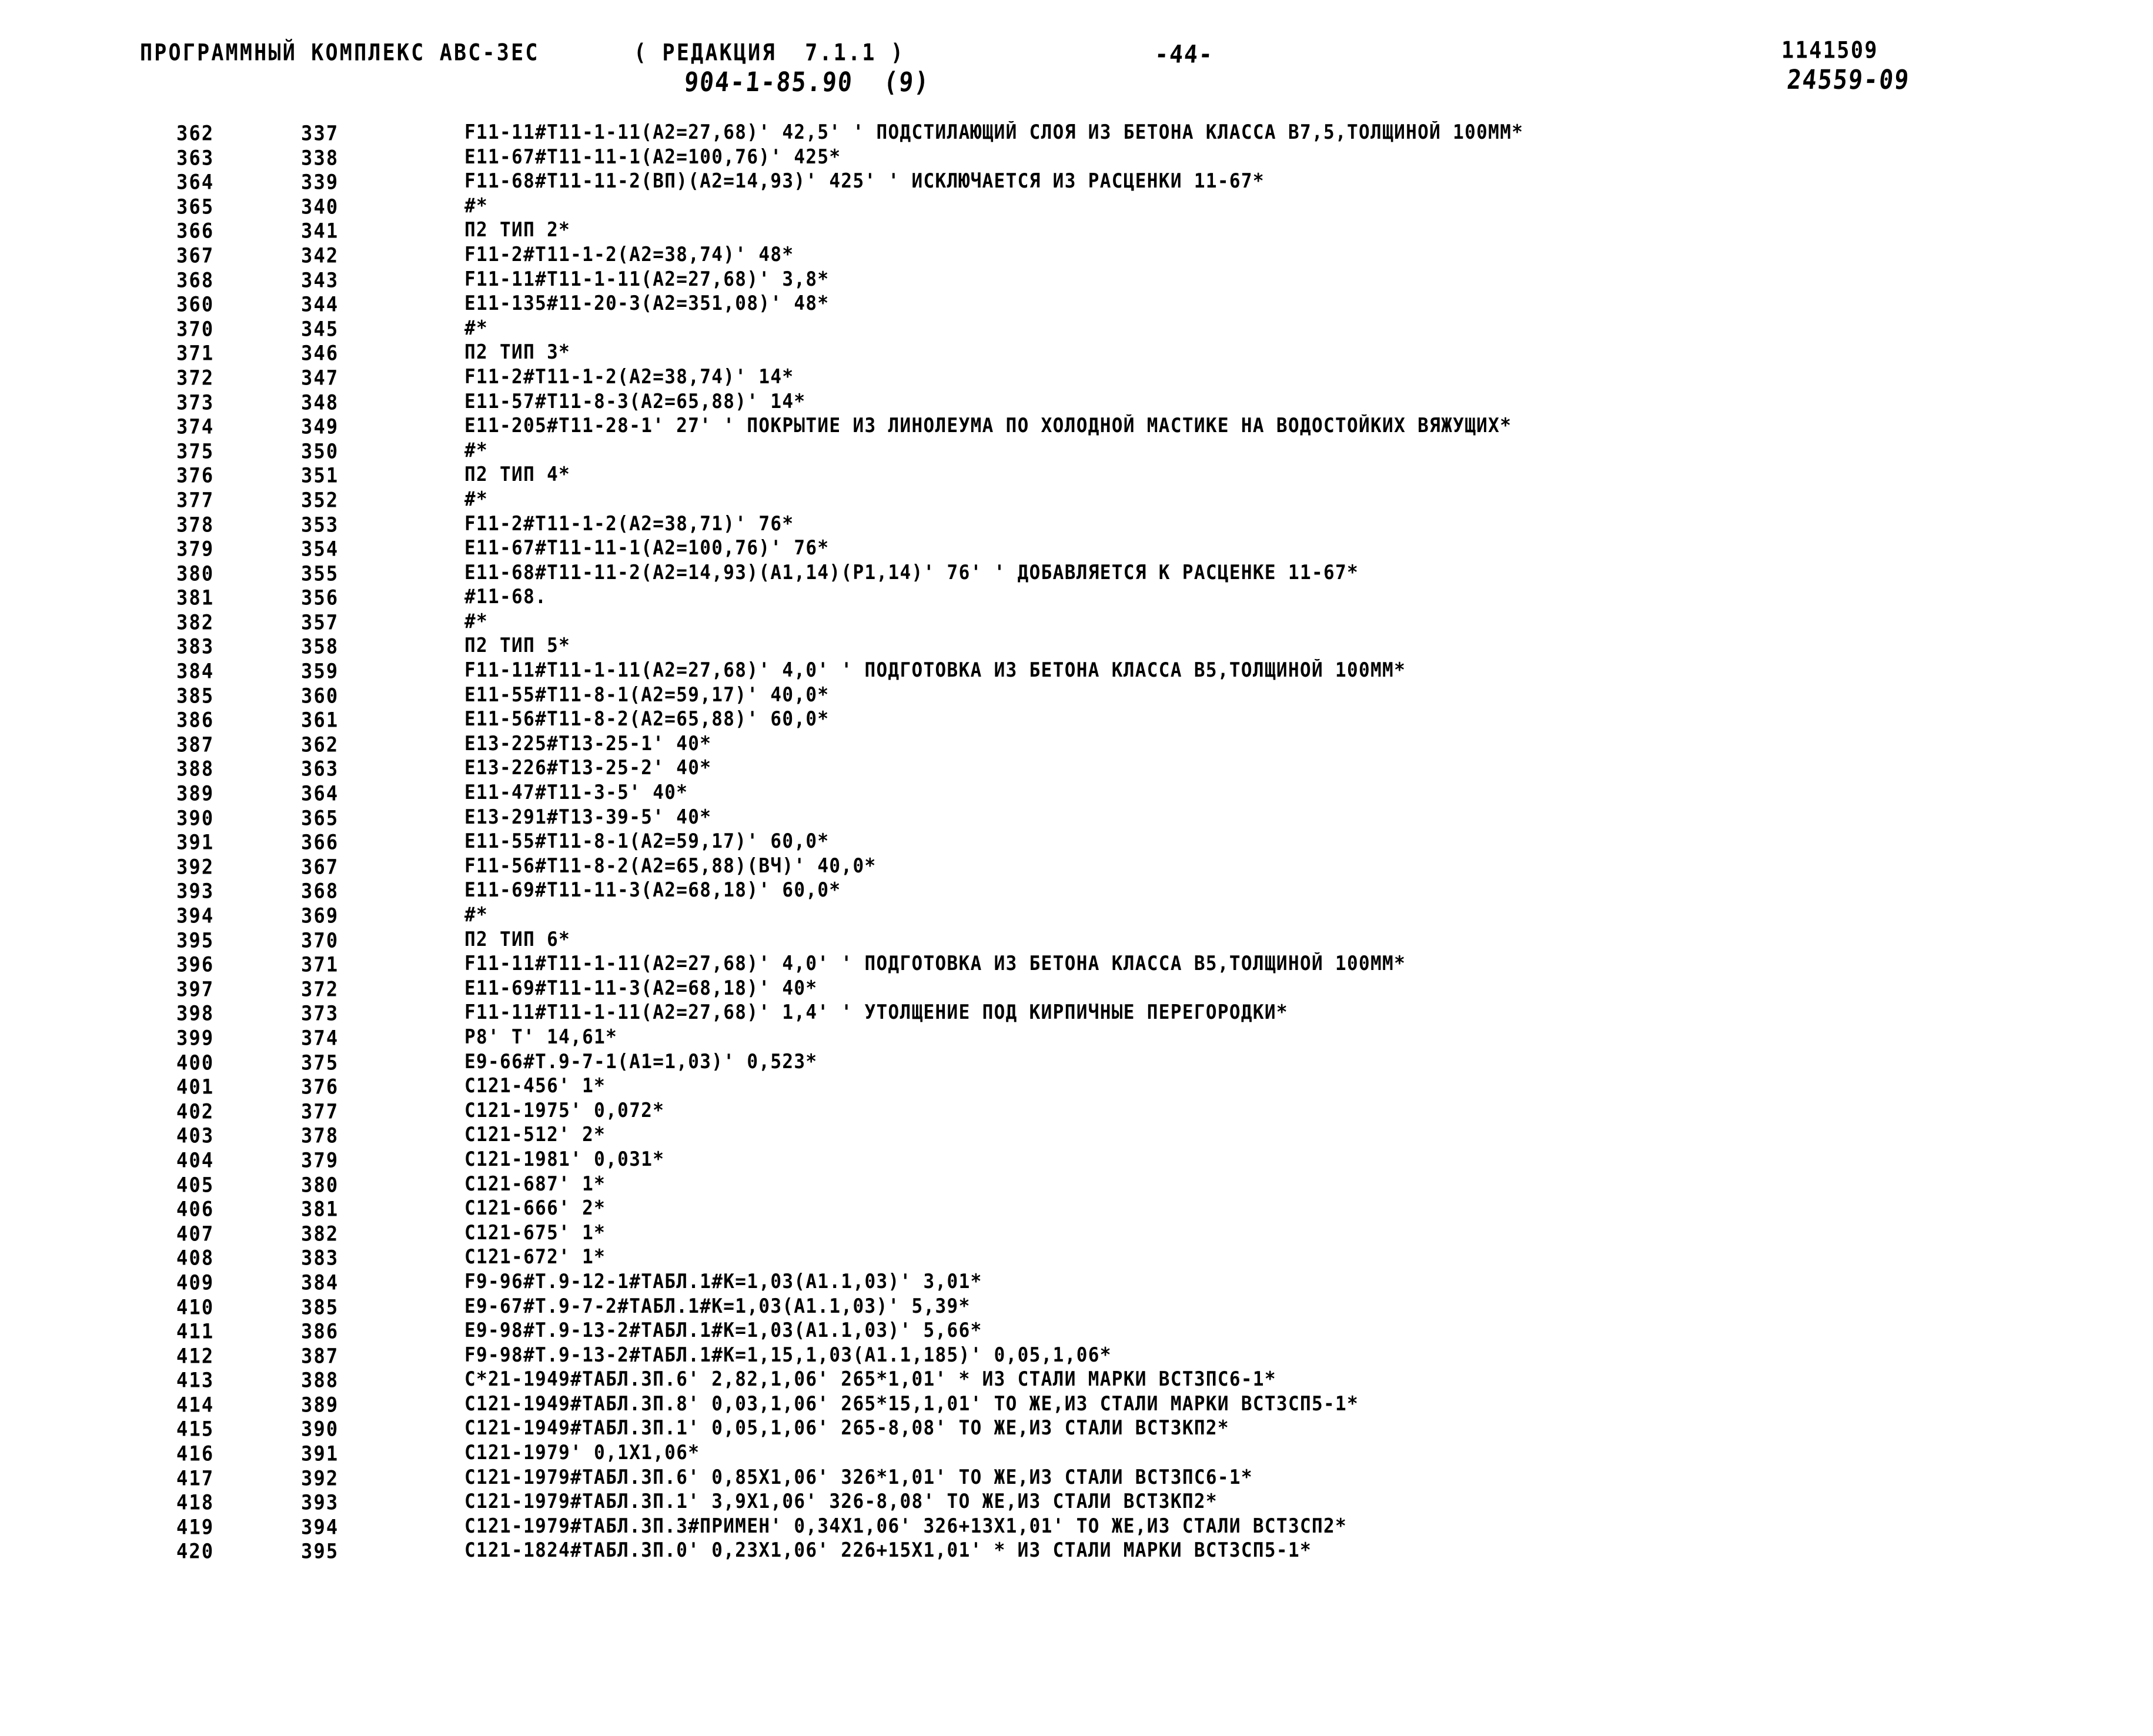 This screenshot has height=1736, width=2153. What do you see at coordinates (1184, 54) in the screenshot?
I see `page-number: -44-` at bounding box center [1184, 54].